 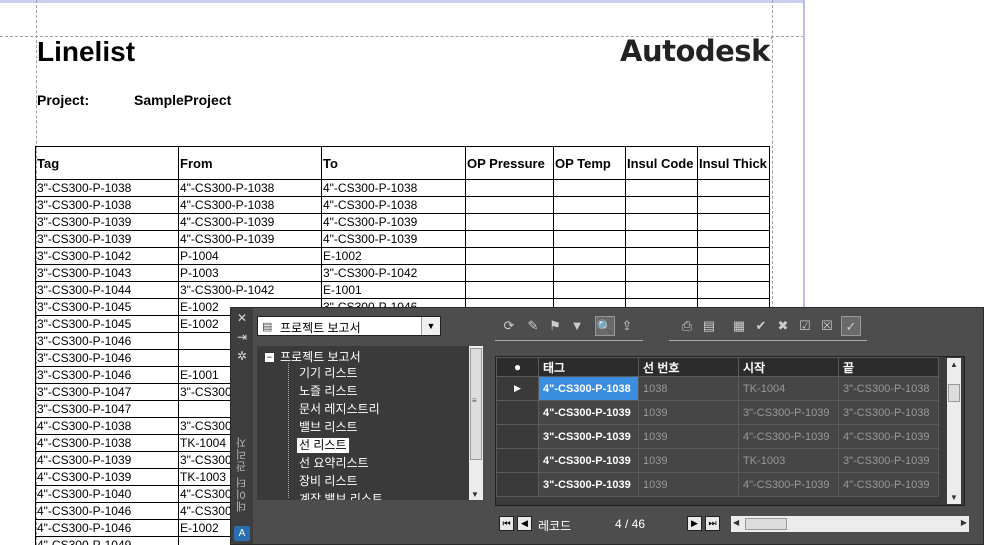 What do you see at coordinates (242, 533) in the screenshot?
I see `autodesk-icon: A` at bounding box center [242, 533].